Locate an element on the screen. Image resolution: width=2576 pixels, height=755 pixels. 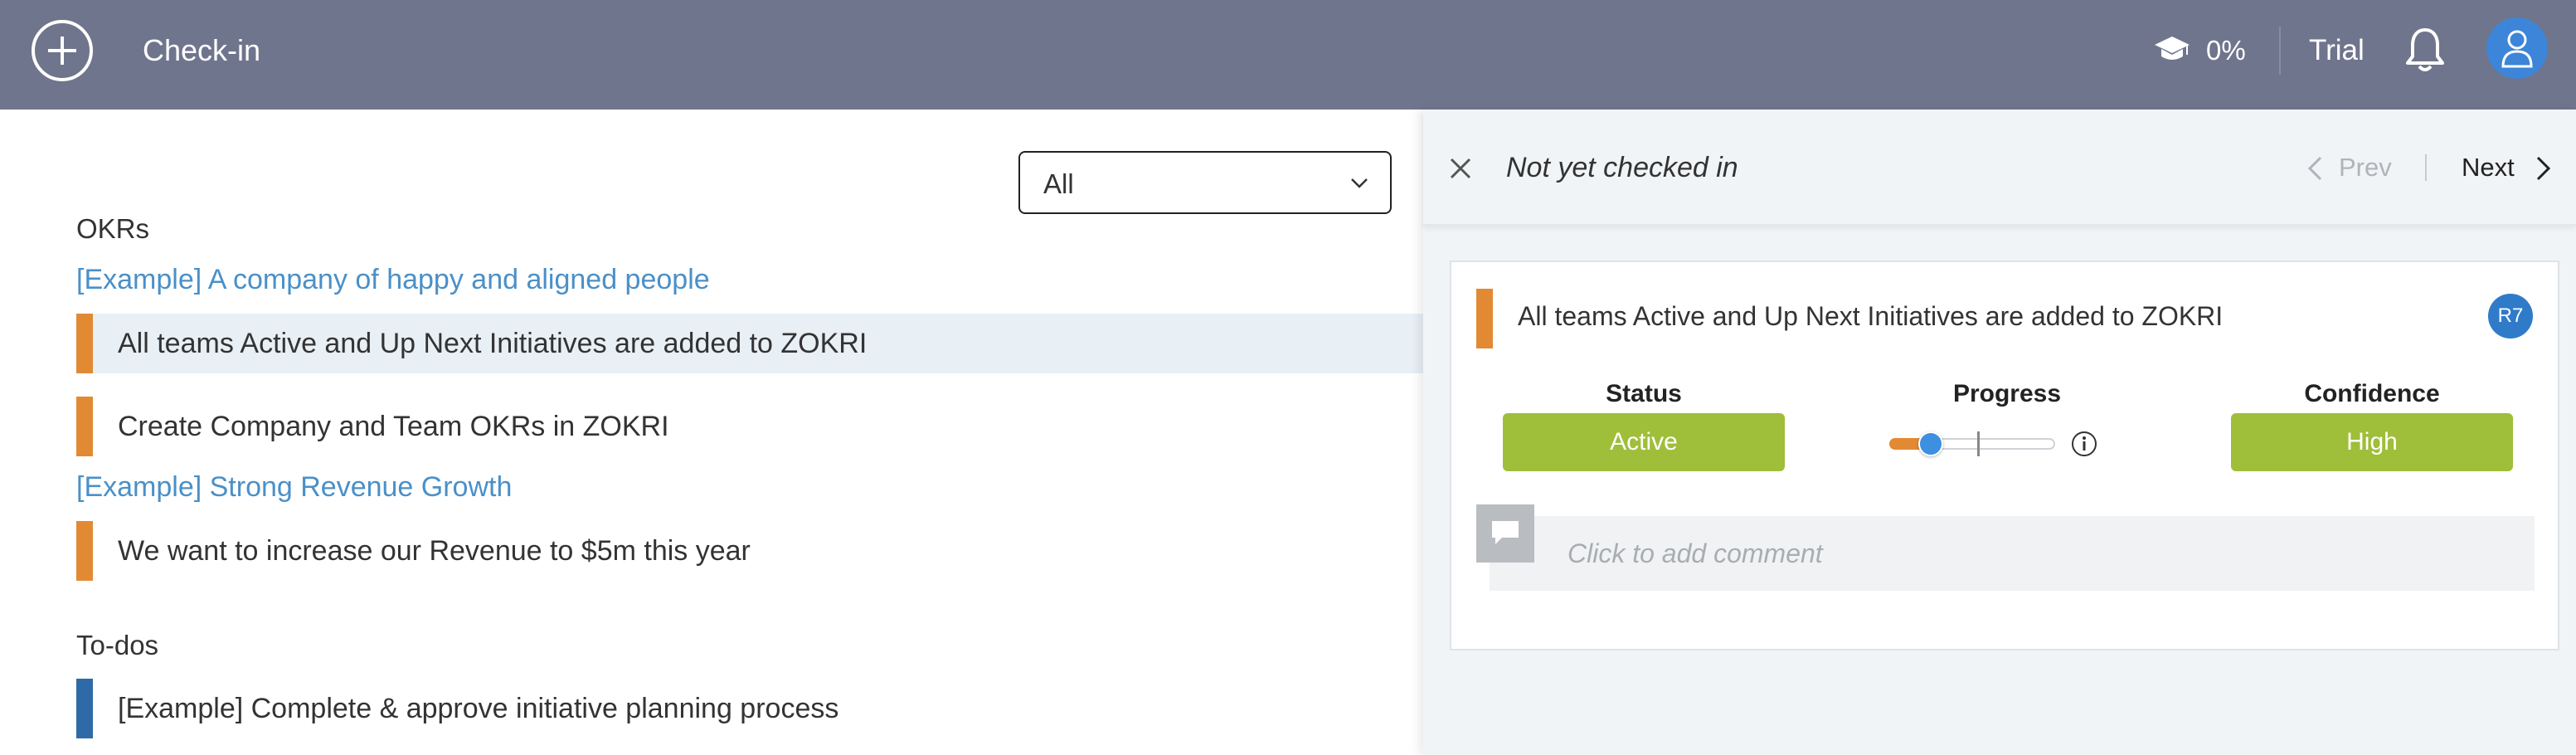
chevron-down-icon is located at coordinates (1359, 183).